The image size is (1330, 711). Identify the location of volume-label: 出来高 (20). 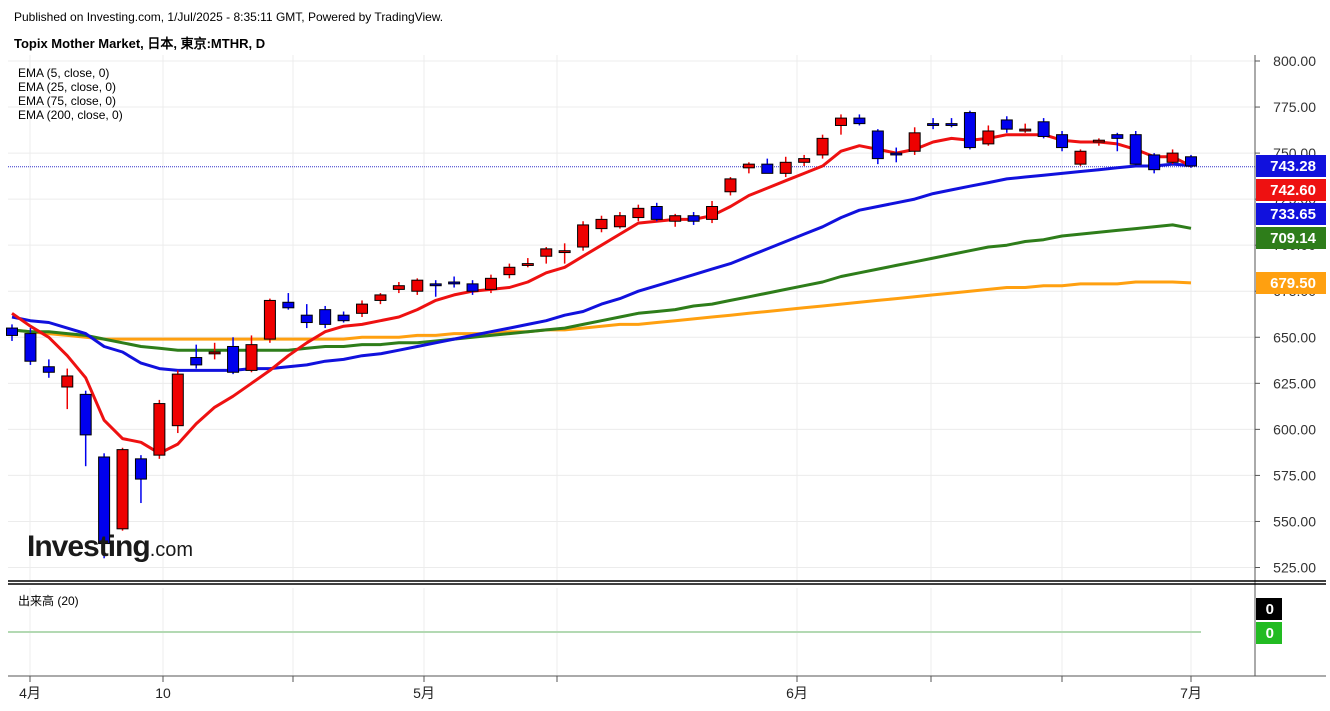
(48, 601).